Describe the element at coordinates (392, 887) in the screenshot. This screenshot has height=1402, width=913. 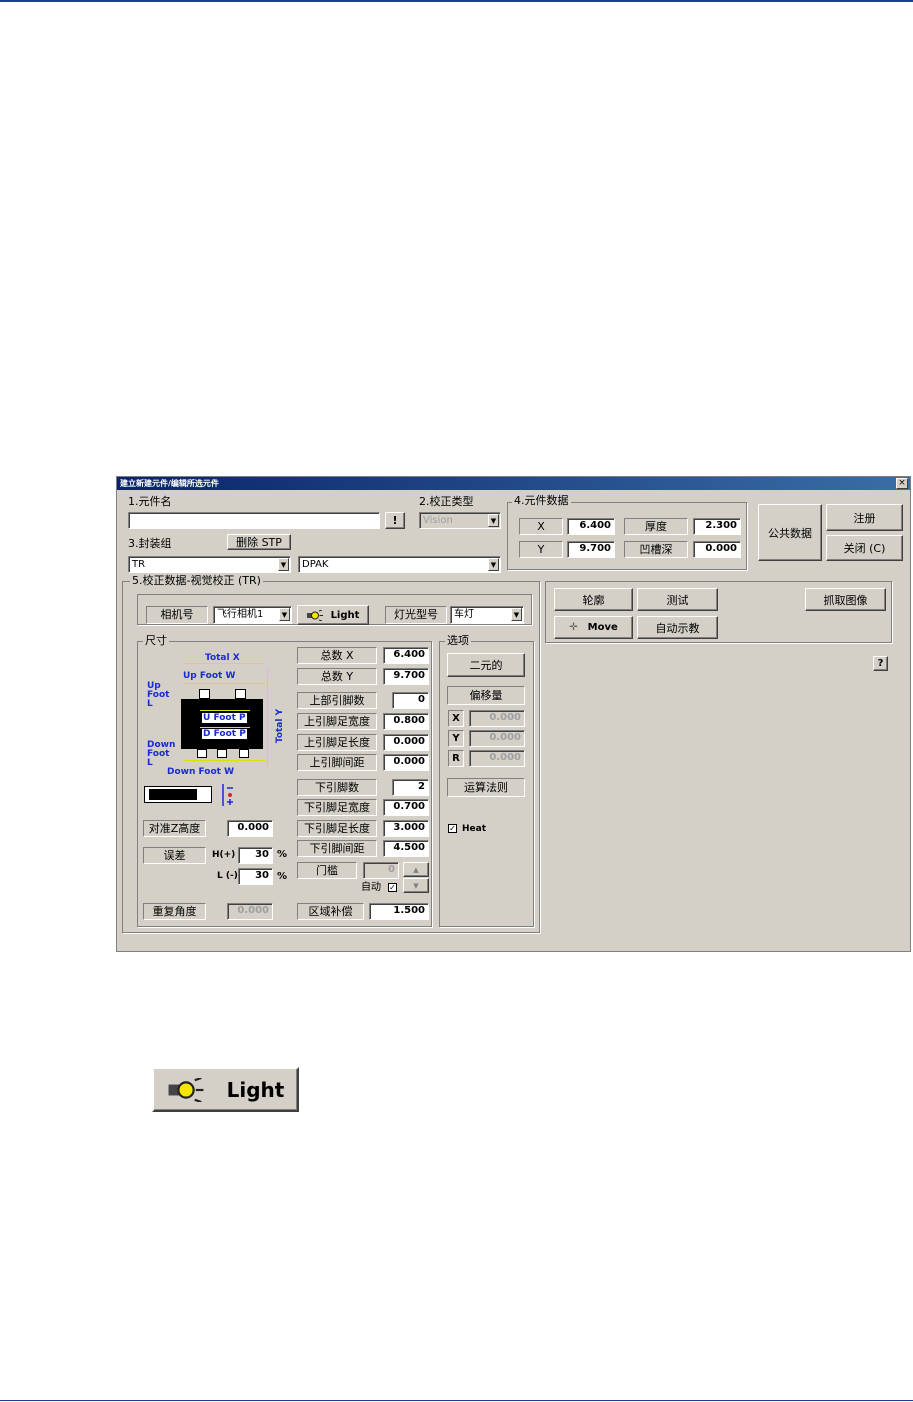
I see `auto-checkbox: ✓` at that location.